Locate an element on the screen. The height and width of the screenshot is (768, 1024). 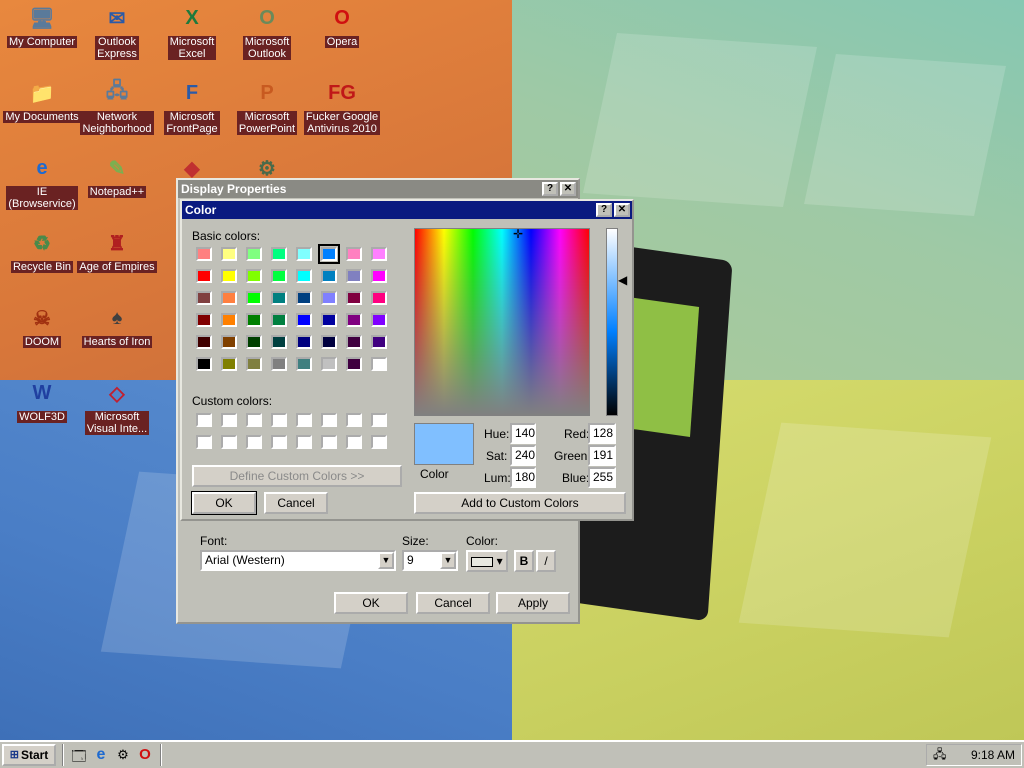
desktop-icon-item: W WOLF3D is located at coordinates (42, 400).